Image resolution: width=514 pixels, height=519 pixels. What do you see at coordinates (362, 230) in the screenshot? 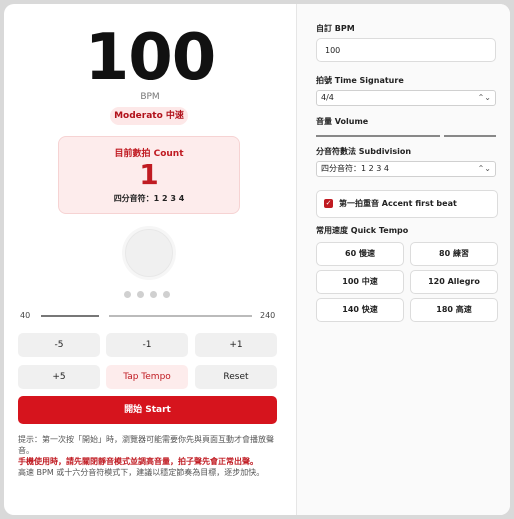
I see `quick-tempo-label: 常用速度 Quick Tempo` at bounding box center [362, 230].